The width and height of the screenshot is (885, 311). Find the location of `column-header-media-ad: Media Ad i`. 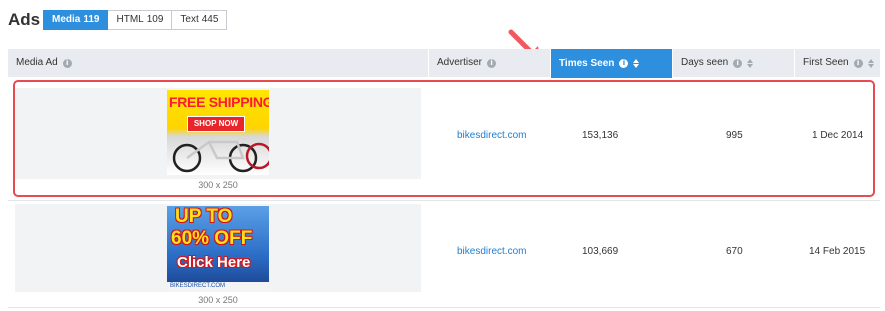

column-header-media-ad: Media Ad i is located at coordinates (218, 63).